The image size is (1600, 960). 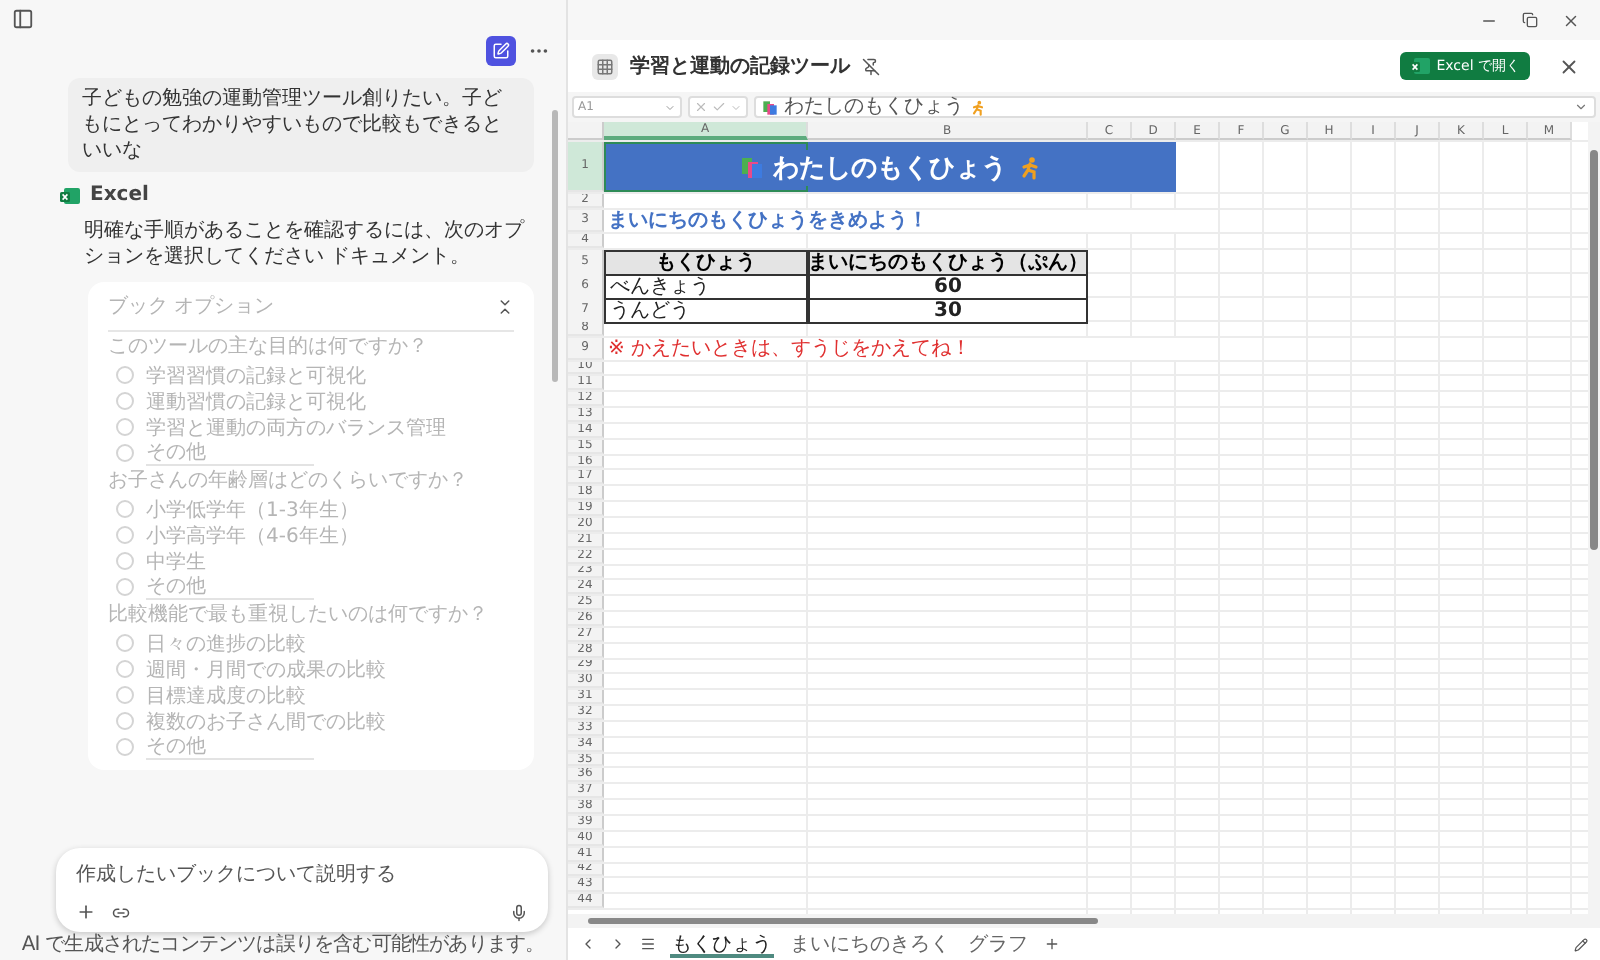 I want to click on title-cell: わたしのもくひょう, so click(x=890, y=167).